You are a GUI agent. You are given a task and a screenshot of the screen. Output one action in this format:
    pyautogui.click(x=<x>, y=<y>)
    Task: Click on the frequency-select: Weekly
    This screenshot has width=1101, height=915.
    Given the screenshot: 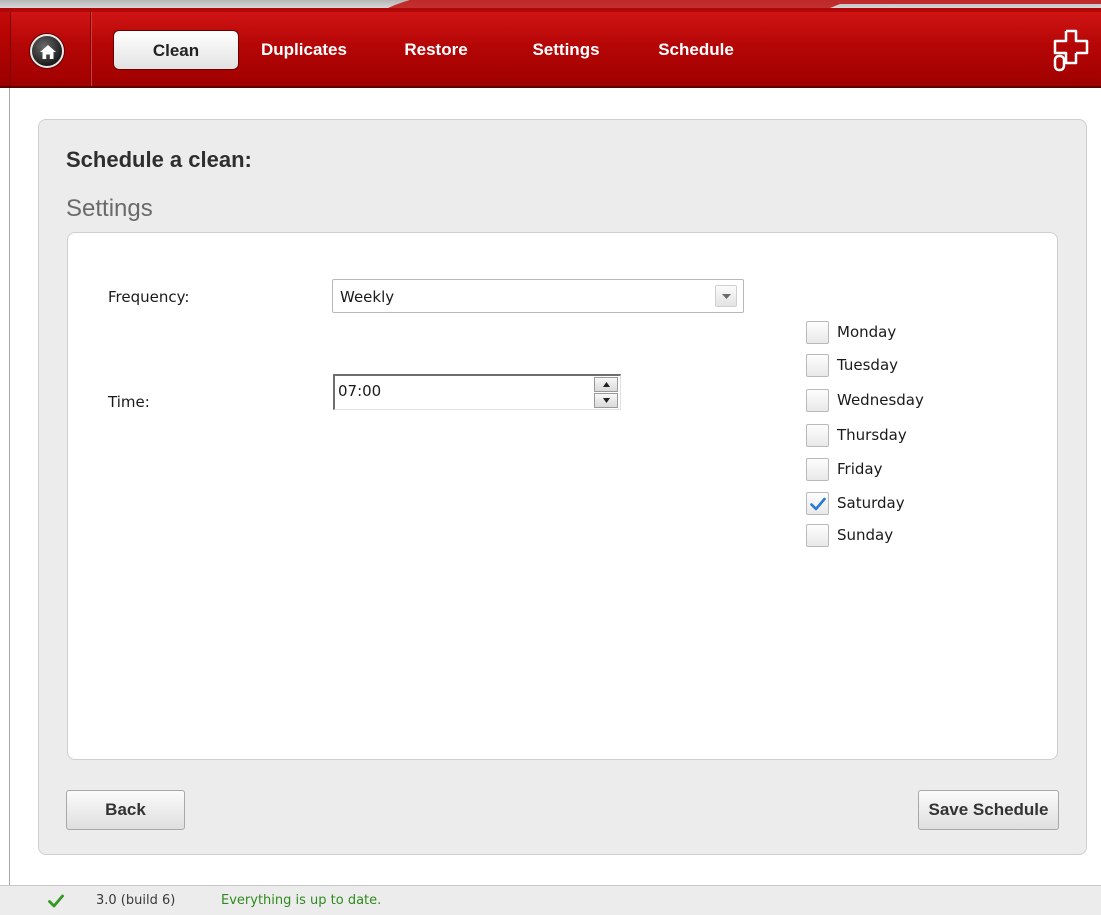 What is the action you would take?
    pyautogui.click(x=538, y=296)
    